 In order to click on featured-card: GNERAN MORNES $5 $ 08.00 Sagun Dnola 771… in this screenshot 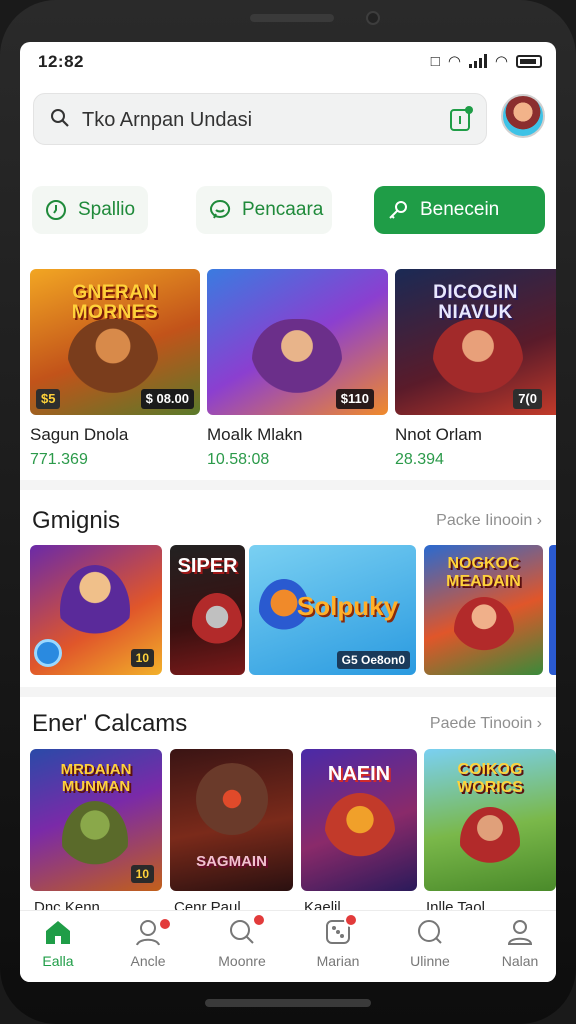, I will do `click(115, 369)`.